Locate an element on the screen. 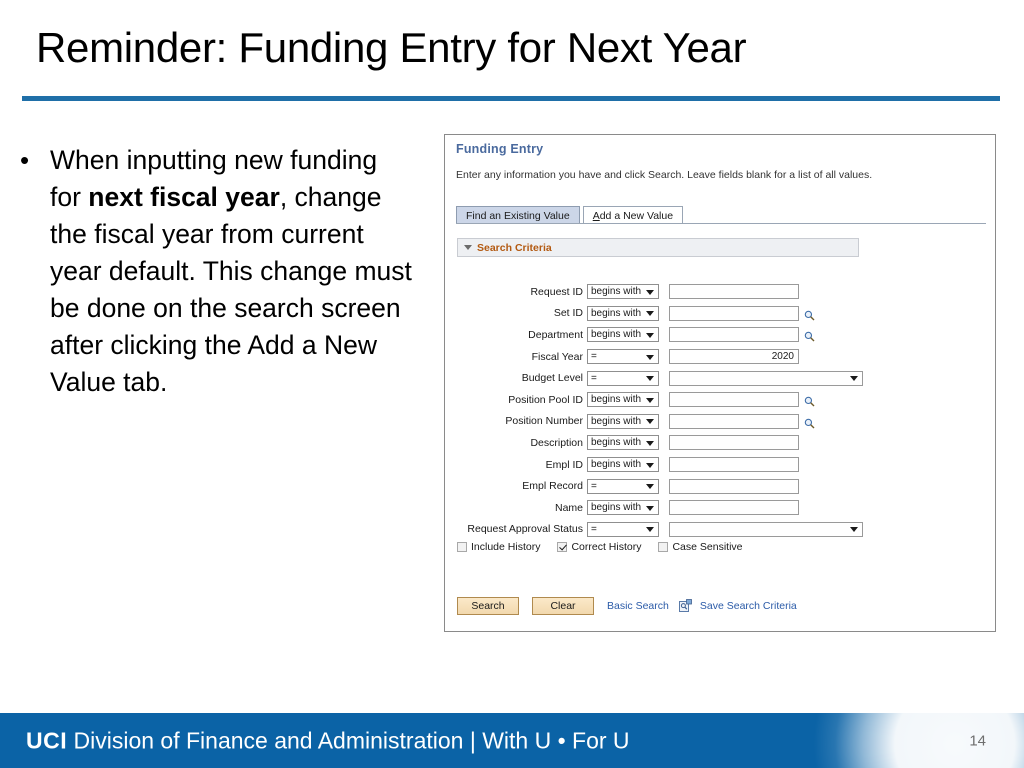 Image resolution: width=1024 pixels, height=768 pixels. save-search-icon is located at coordinates (685, 606).